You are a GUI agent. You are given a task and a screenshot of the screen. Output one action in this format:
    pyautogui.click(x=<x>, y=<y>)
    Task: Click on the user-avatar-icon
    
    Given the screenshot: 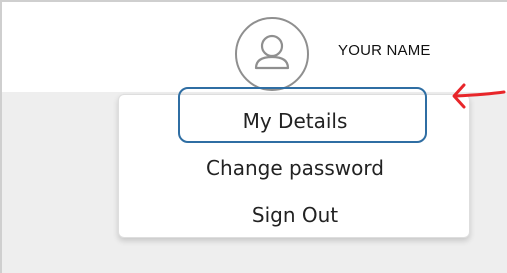 What is the action you would take?
    pyautogui.click(x=272, y=52)
    